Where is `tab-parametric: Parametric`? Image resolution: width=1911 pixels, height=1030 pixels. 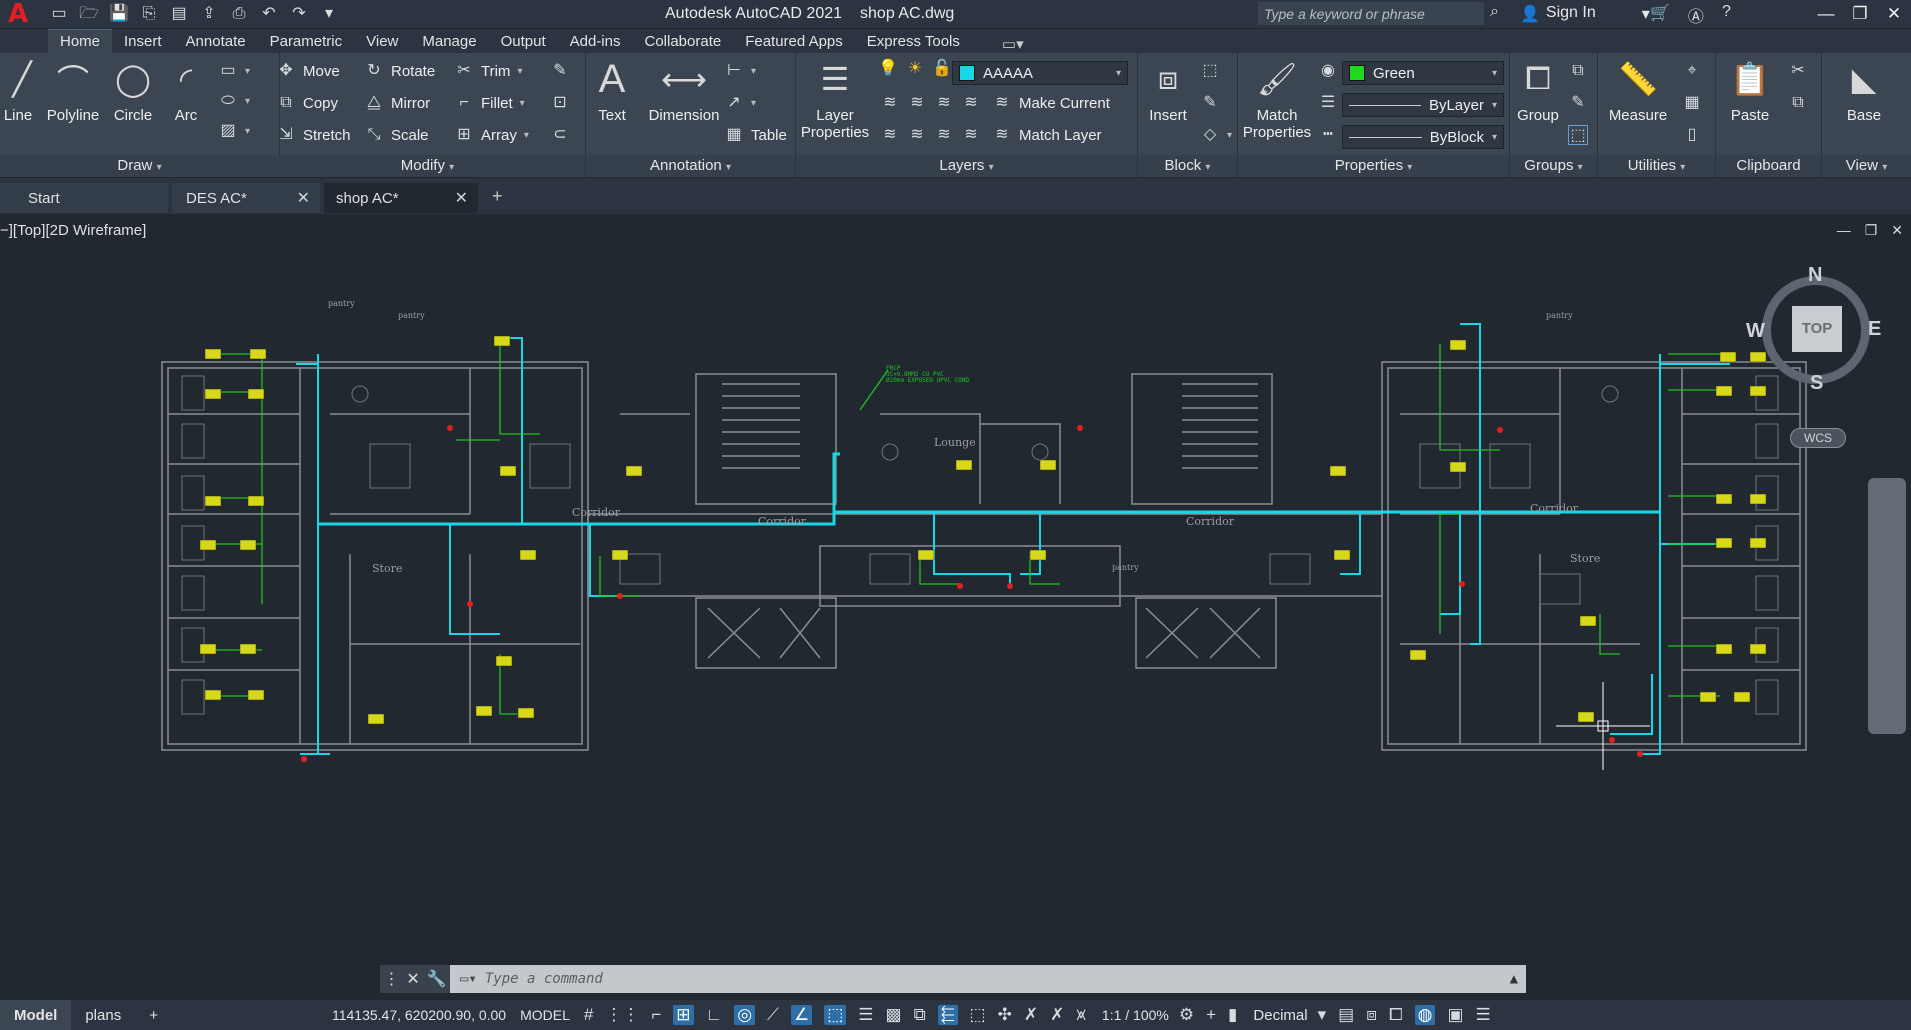
tab-parametric: Parametric is located at coordinates (306, 41).